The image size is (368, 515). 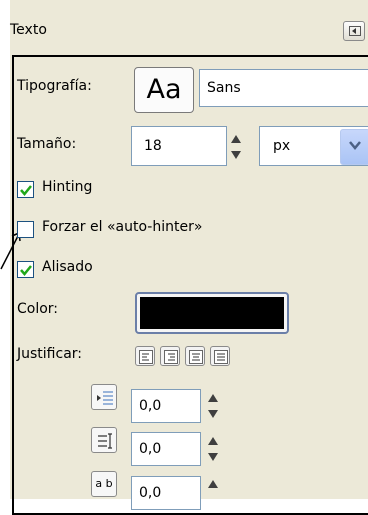 I want to click on font-name-input: Sans, so click(x=283, y=88).